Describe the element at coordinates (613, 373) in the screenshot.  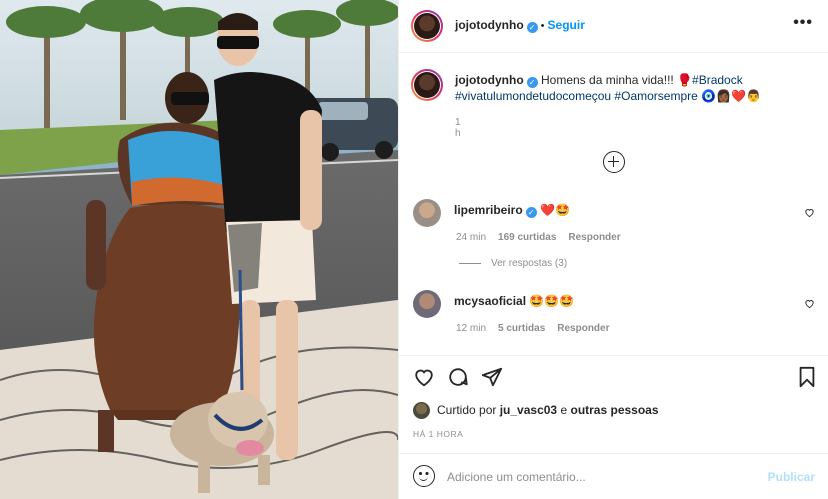
I see `post-actions` at that location.